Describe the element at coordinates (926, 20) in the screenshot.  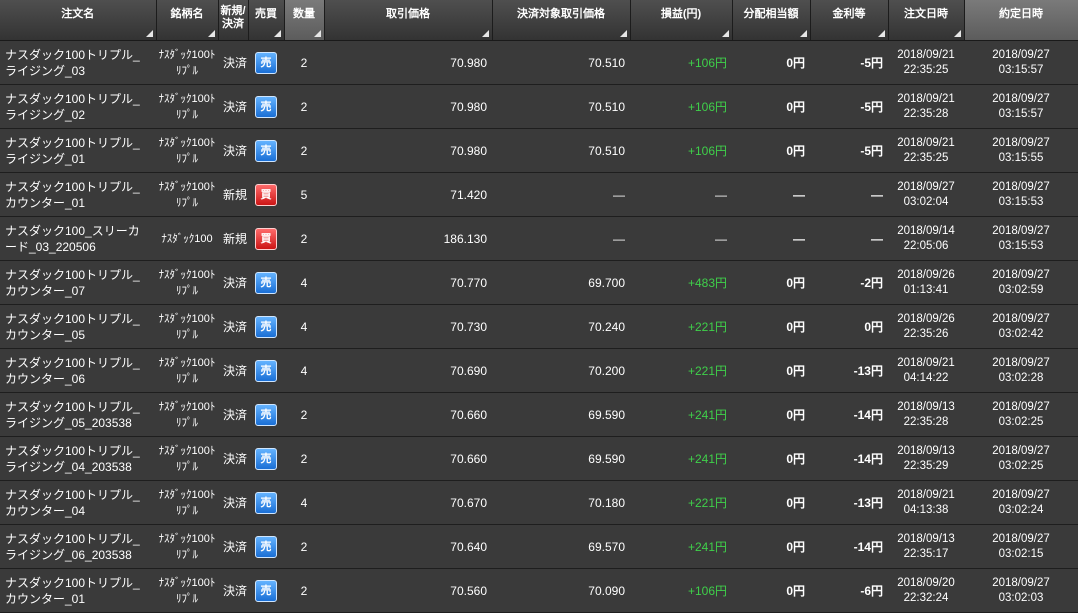
I see `col-header-order-datetime: 注文日時` at that location.